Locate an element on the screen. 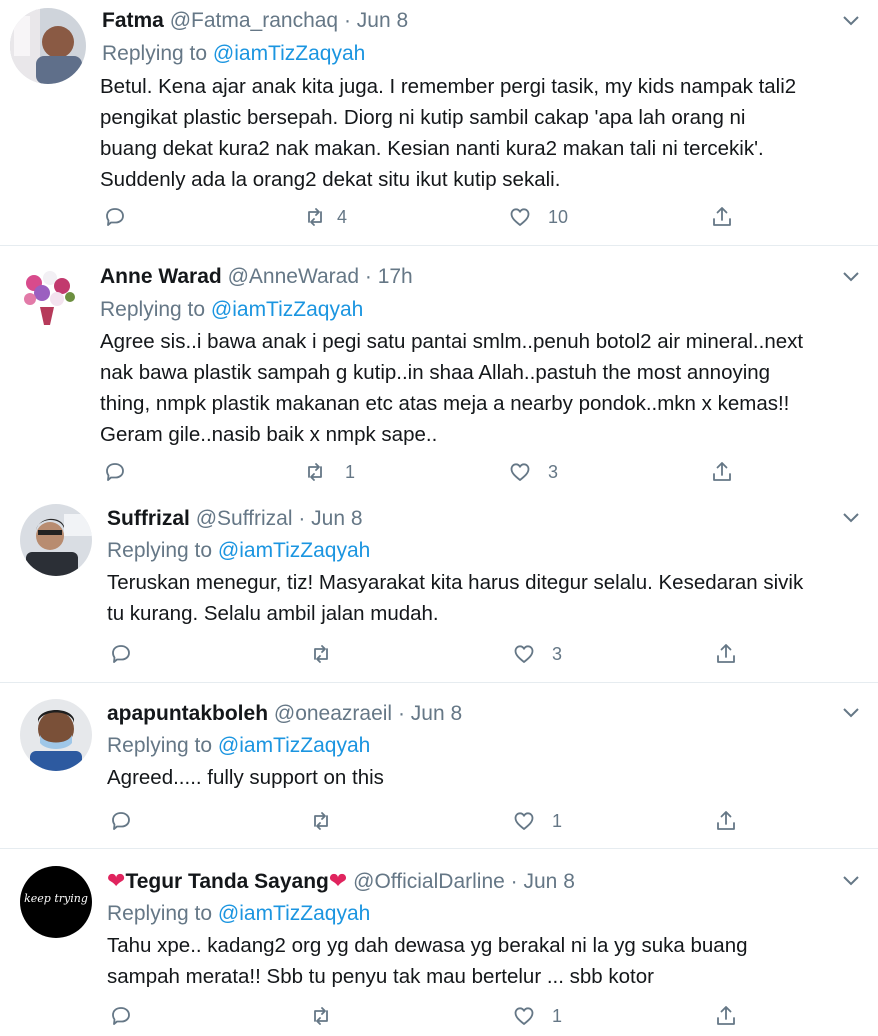 The height and width of the screenshot is (1036, 878). display-name: Anne Warad is located at coordinates (161, 276).